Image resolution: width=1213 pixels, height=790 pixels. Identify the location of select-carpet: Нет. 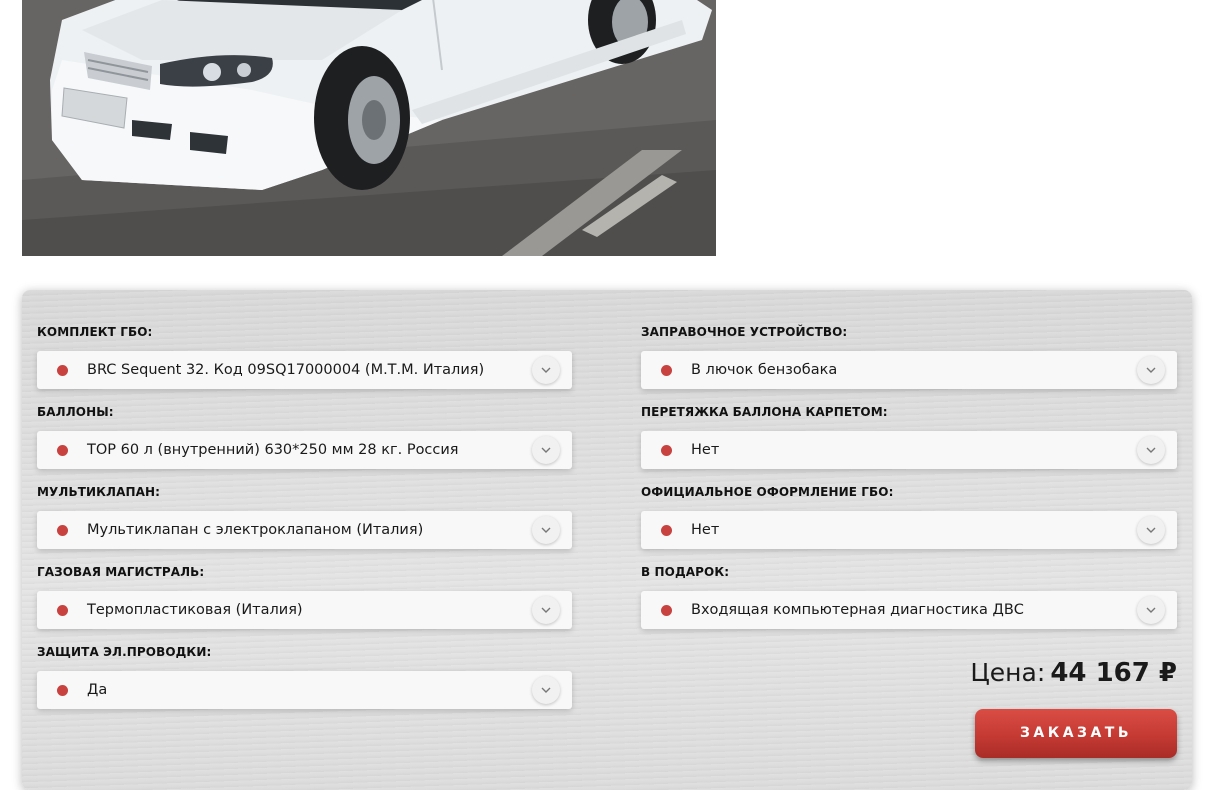
(909, 450).